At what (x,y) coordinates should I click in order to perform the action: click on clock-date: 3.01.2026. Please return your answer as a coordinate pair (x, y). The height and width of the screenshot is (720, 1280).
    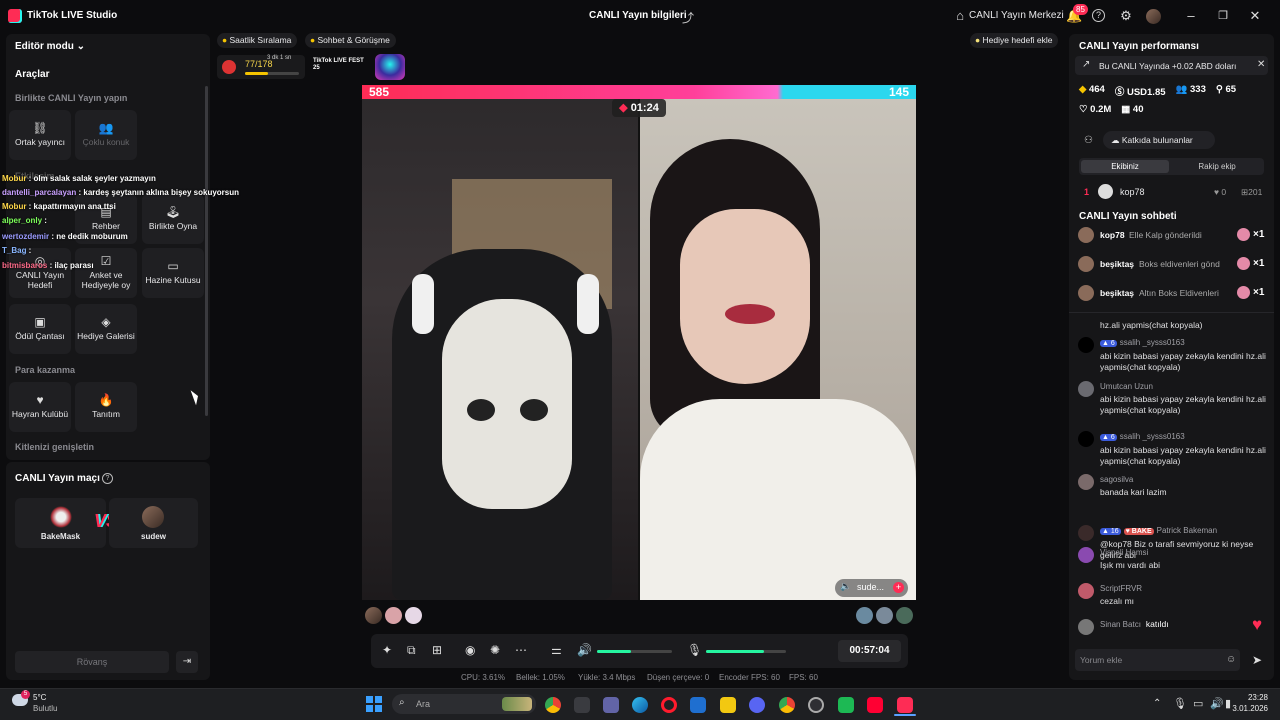
    Looking at the image, I should click on (1248, 708).